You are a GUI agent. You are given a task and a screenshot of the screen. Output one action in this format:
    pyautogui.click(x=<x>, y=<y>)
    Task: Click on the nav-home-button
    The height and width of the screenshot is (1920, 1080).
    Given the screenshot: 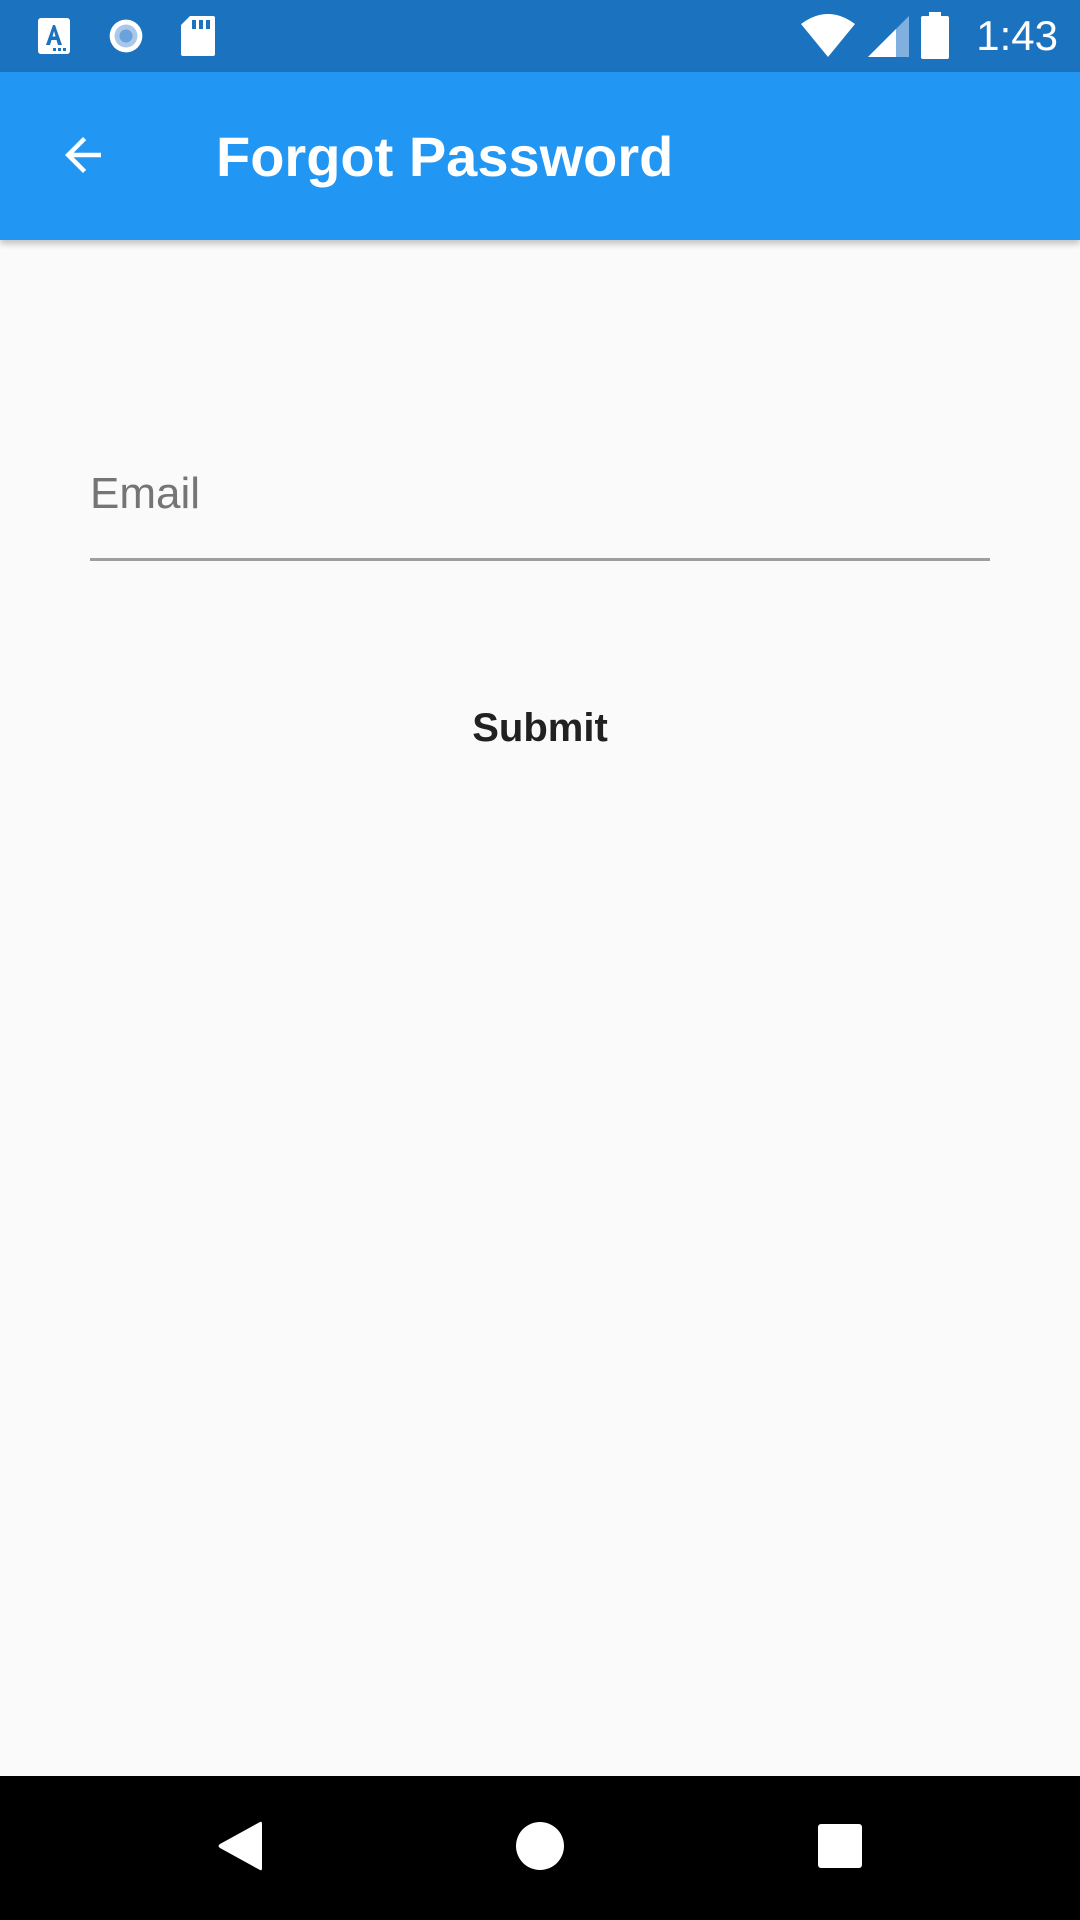 What is the action you would take?
    pyautogui.click(x=540, y=1848)
    